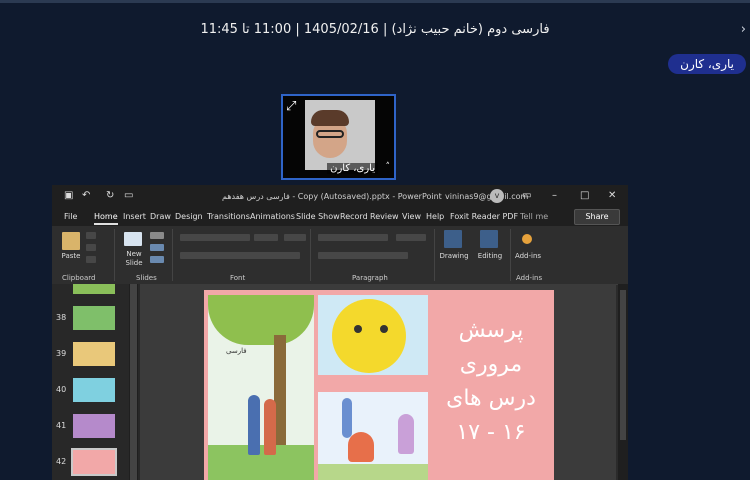 Image resolution: width=750 pixels, height=480 pixels. I want to click on top-border, so click(375, 1).